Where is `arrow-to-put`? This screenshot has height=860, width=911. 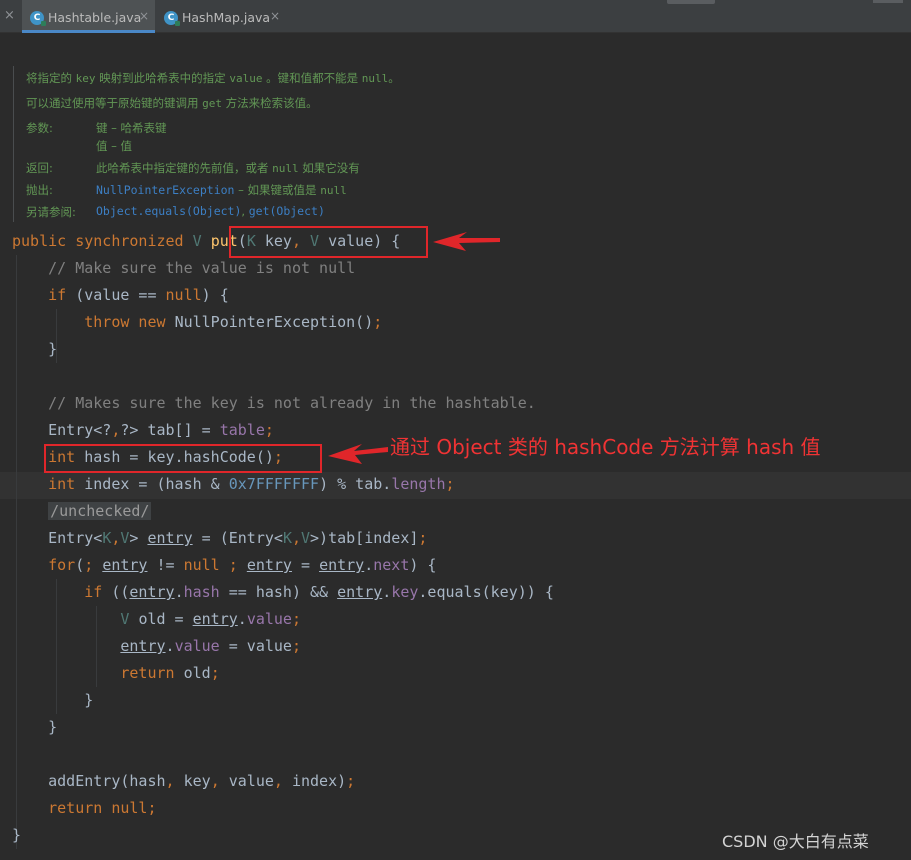
arrow-to-put is located at coordinates (466, 241).